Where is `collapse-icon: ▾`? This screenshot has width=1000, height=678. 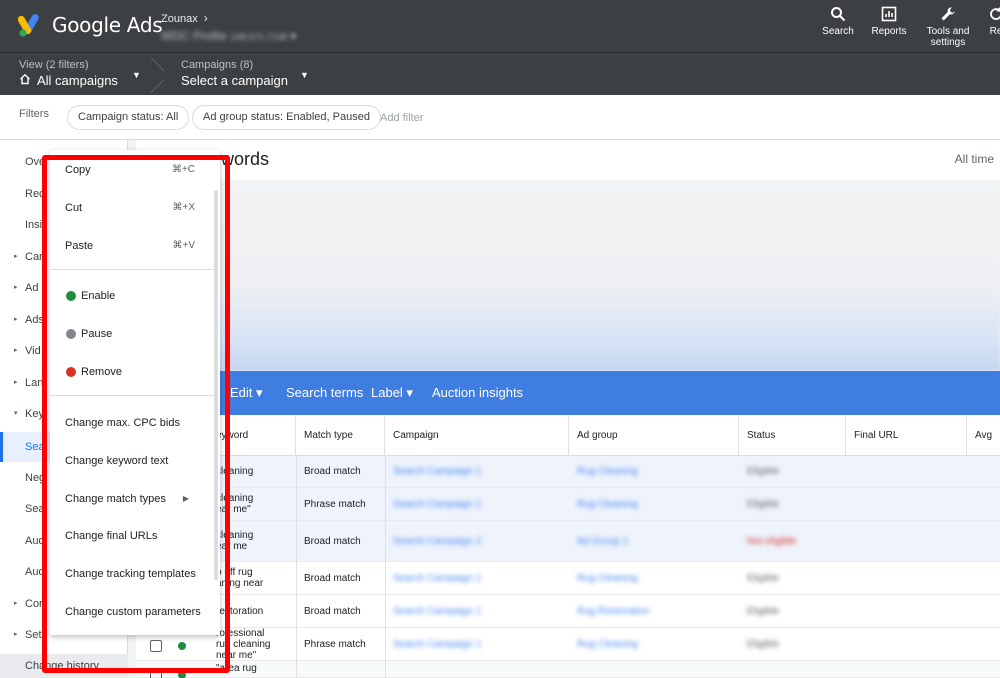 collapse-icon: ▾ is located at coordinates (16, 413).